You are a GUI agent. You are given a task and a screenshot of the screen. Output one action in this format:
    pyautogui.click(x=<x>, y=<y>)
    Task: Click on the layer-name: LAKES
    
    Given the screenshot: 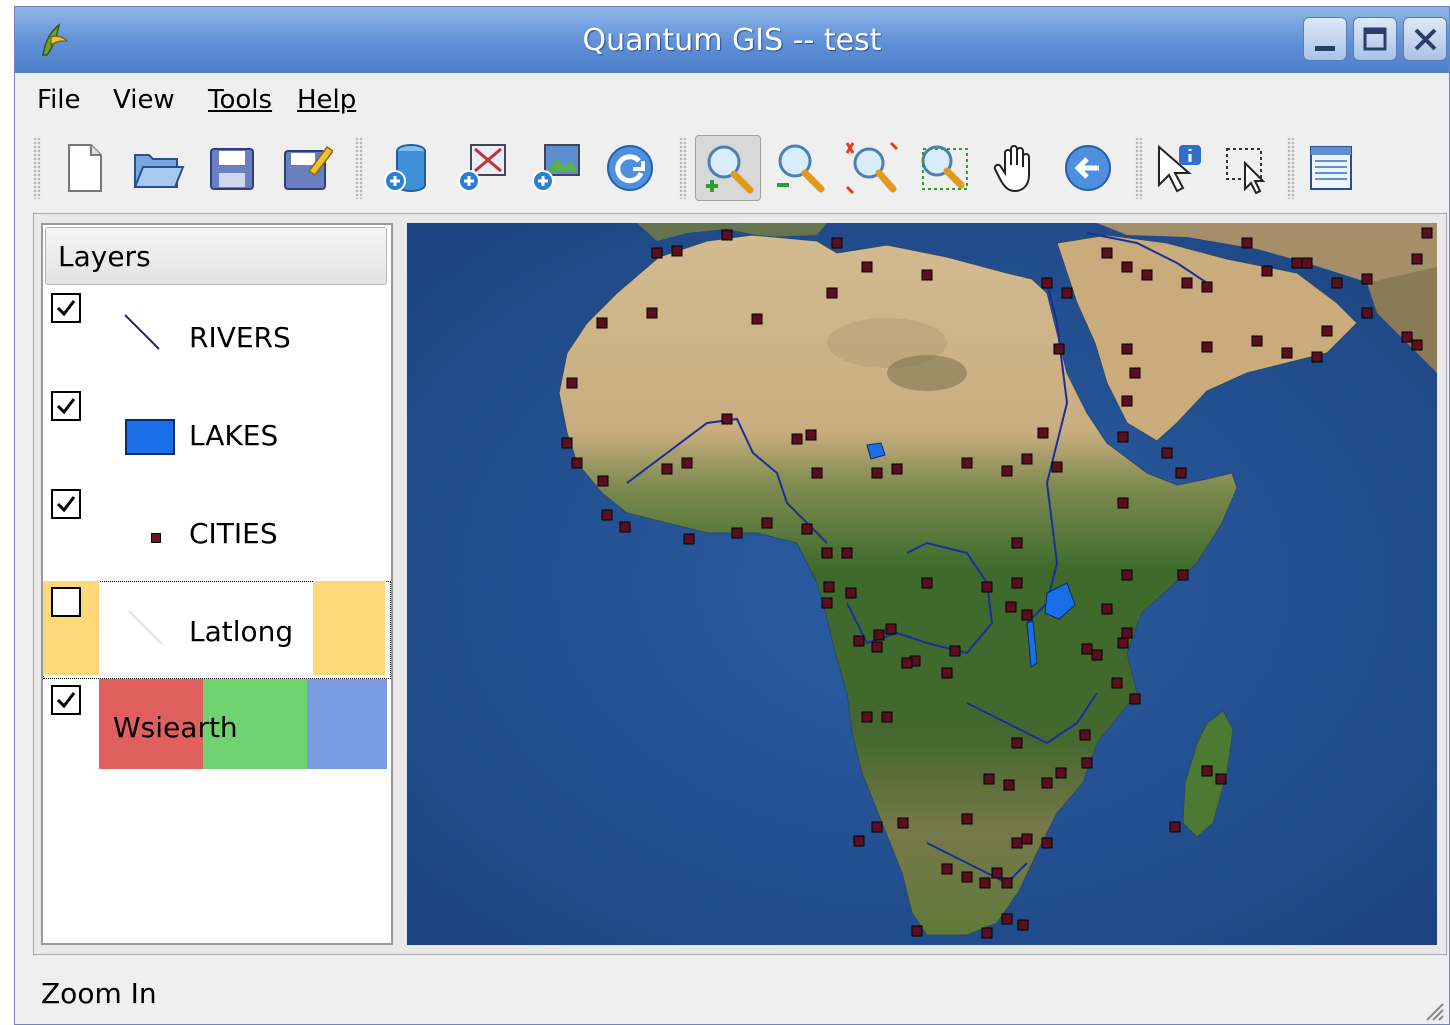 What is the action you would take?
    pyautogui.click(x=234, y=435)
    